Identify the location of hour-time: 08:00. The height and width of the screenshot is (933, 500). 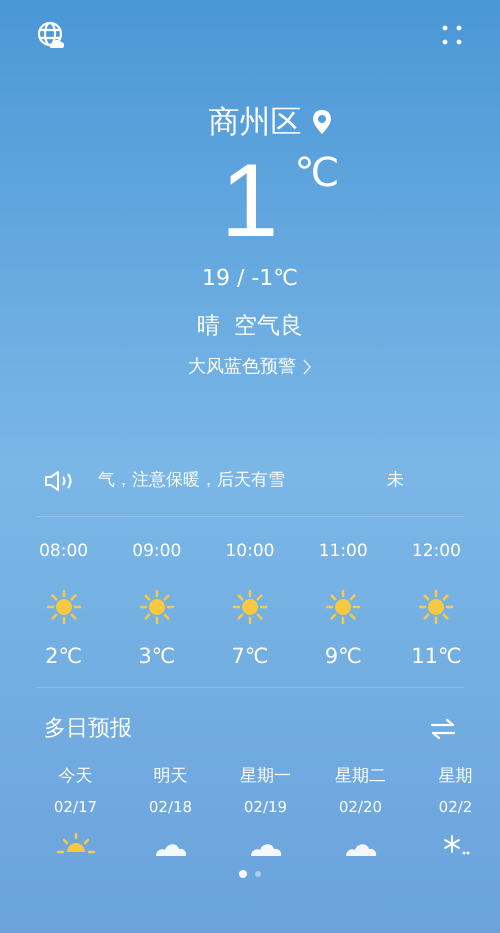
(63, 551).